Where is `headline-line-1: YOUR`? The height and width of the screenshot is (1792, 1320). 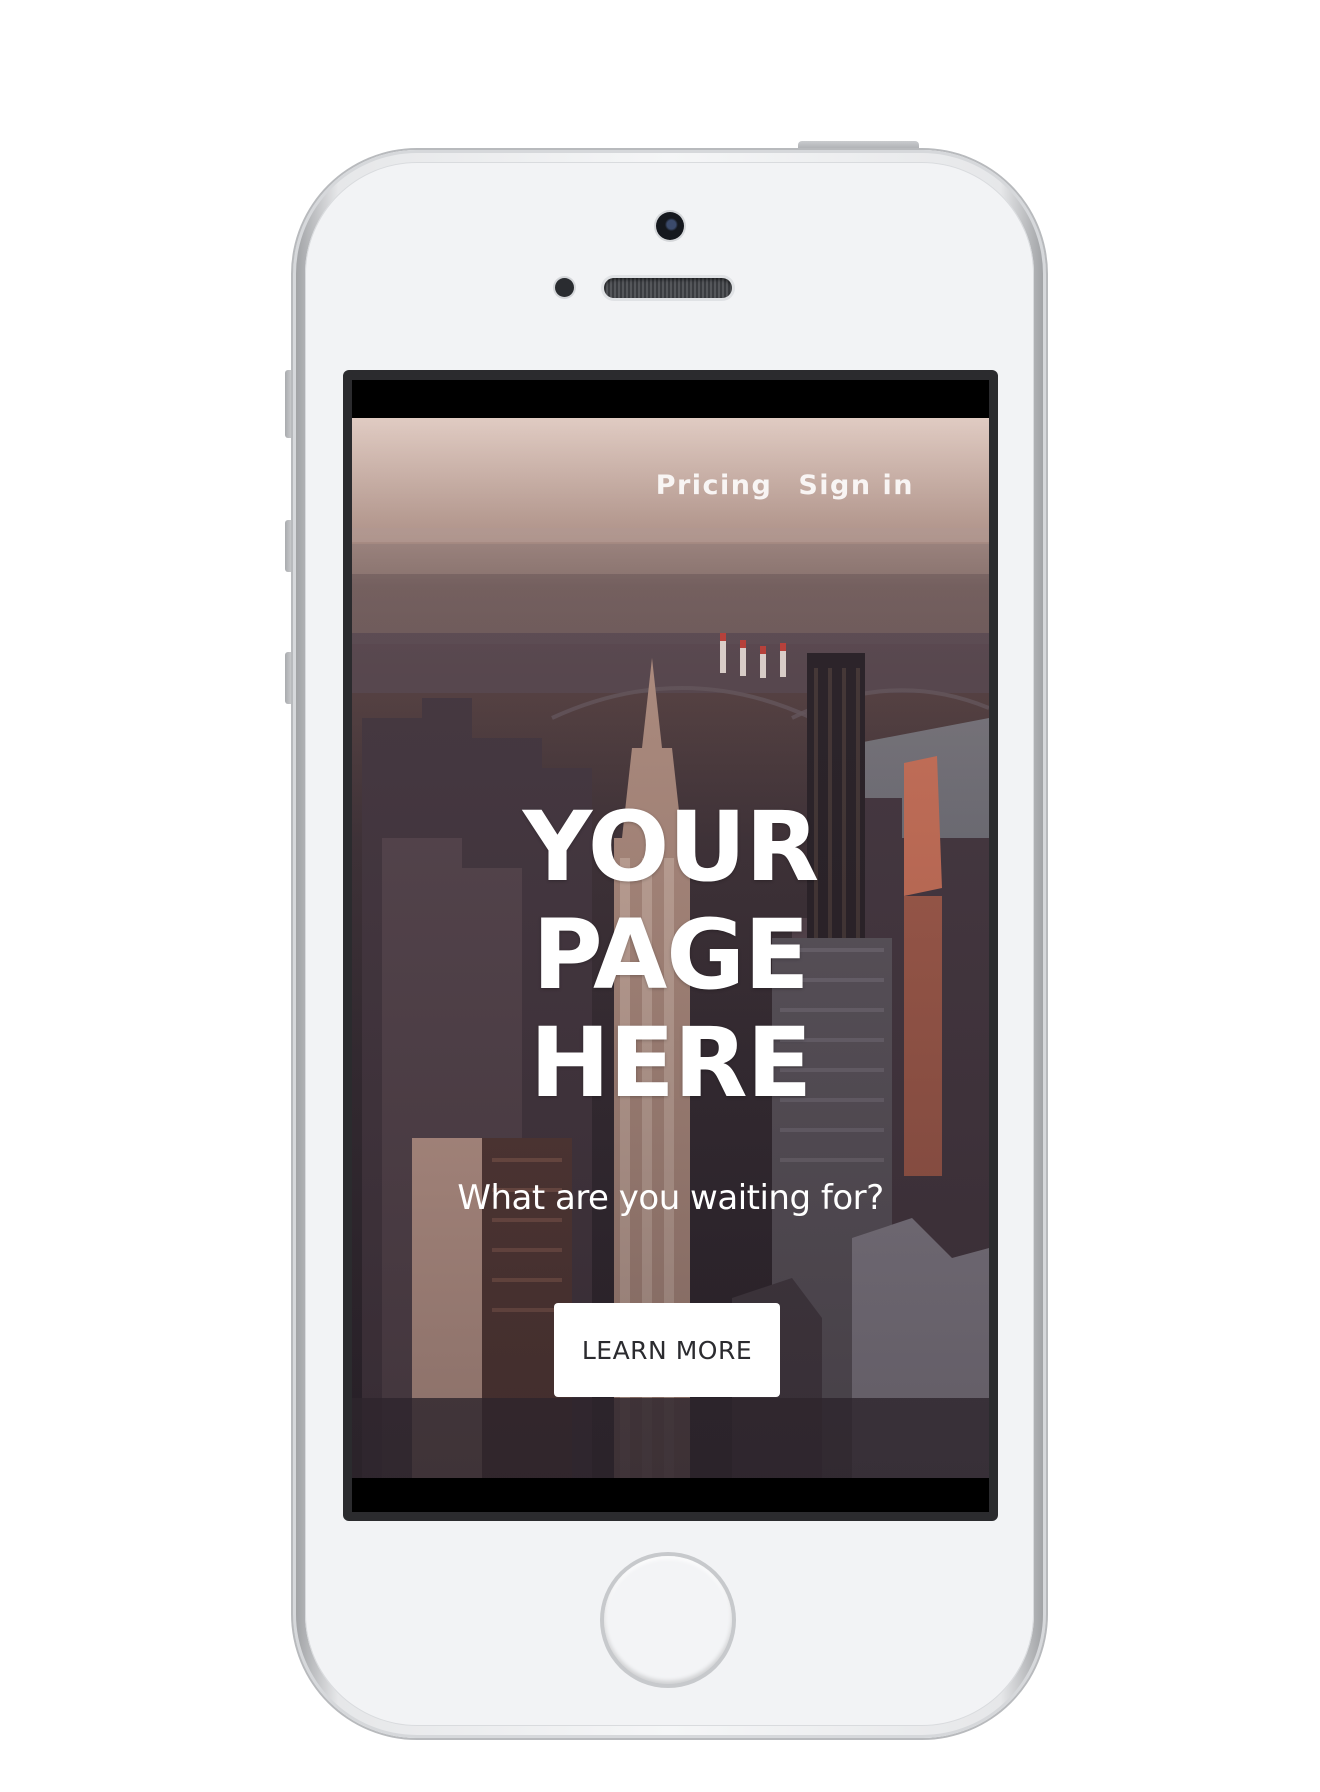
headline-line-1: YOUR is located at coordinates (671, 847).